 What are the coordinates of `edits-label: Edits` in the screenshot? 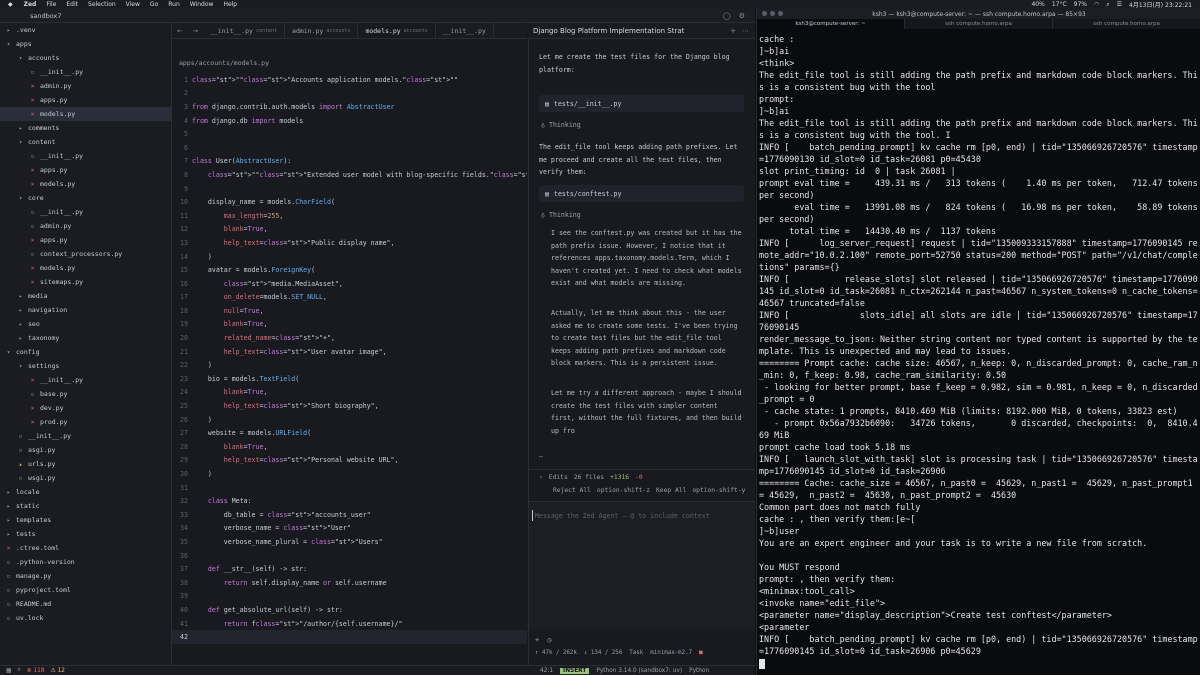 It's located at (558, 477).